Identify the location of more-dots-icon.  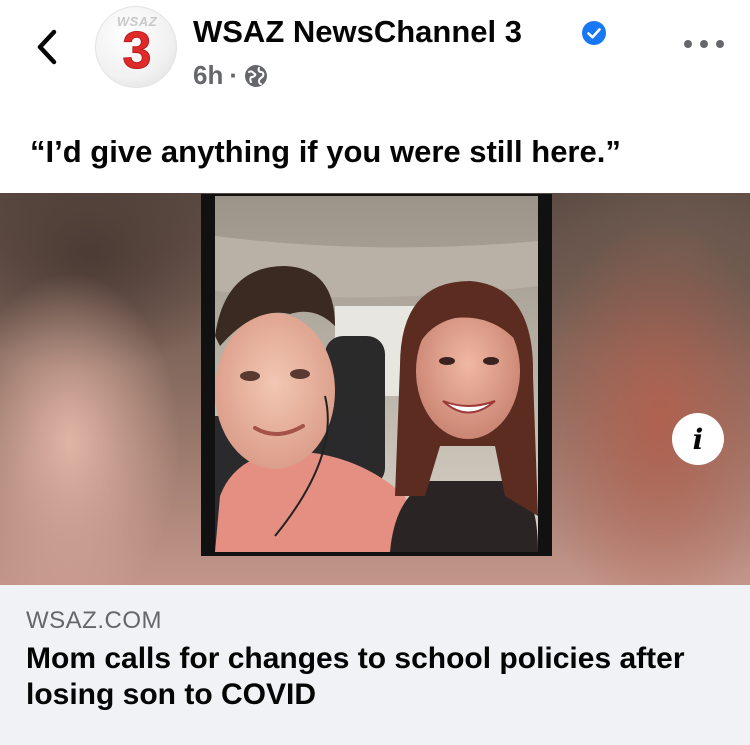
(688, 44).